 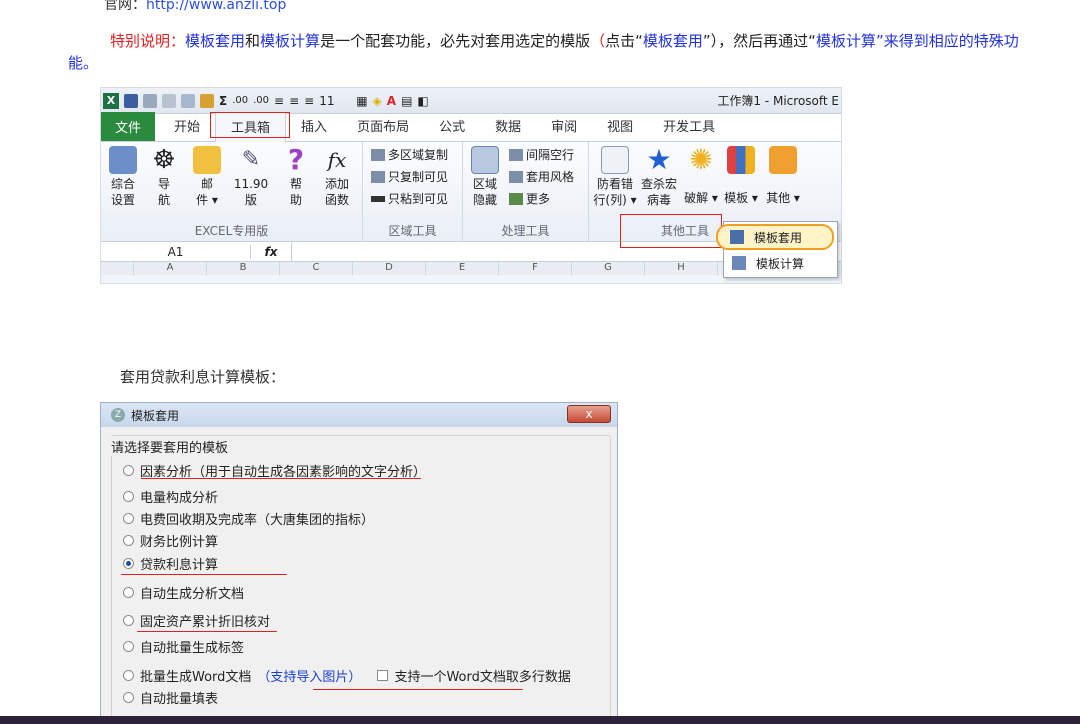 I want to click on column-header: A, so click(x=170, y=268).